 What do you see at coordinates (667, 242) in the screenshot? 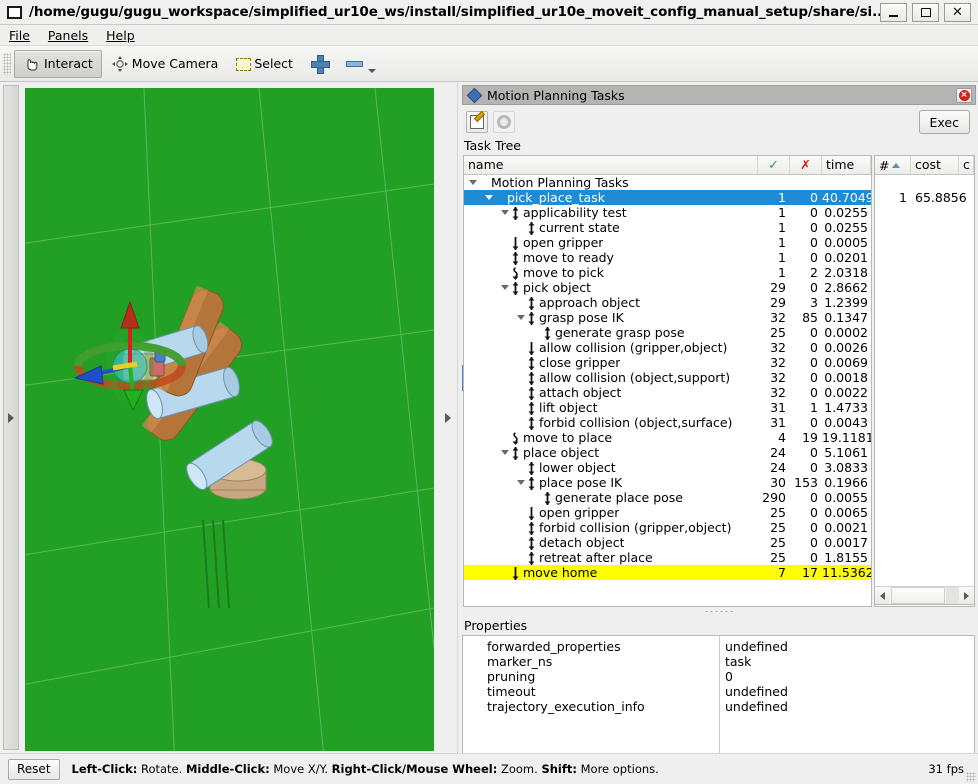
I see `table-row: open gripper 1 0 0.0005` at bounding box center [667, 242].